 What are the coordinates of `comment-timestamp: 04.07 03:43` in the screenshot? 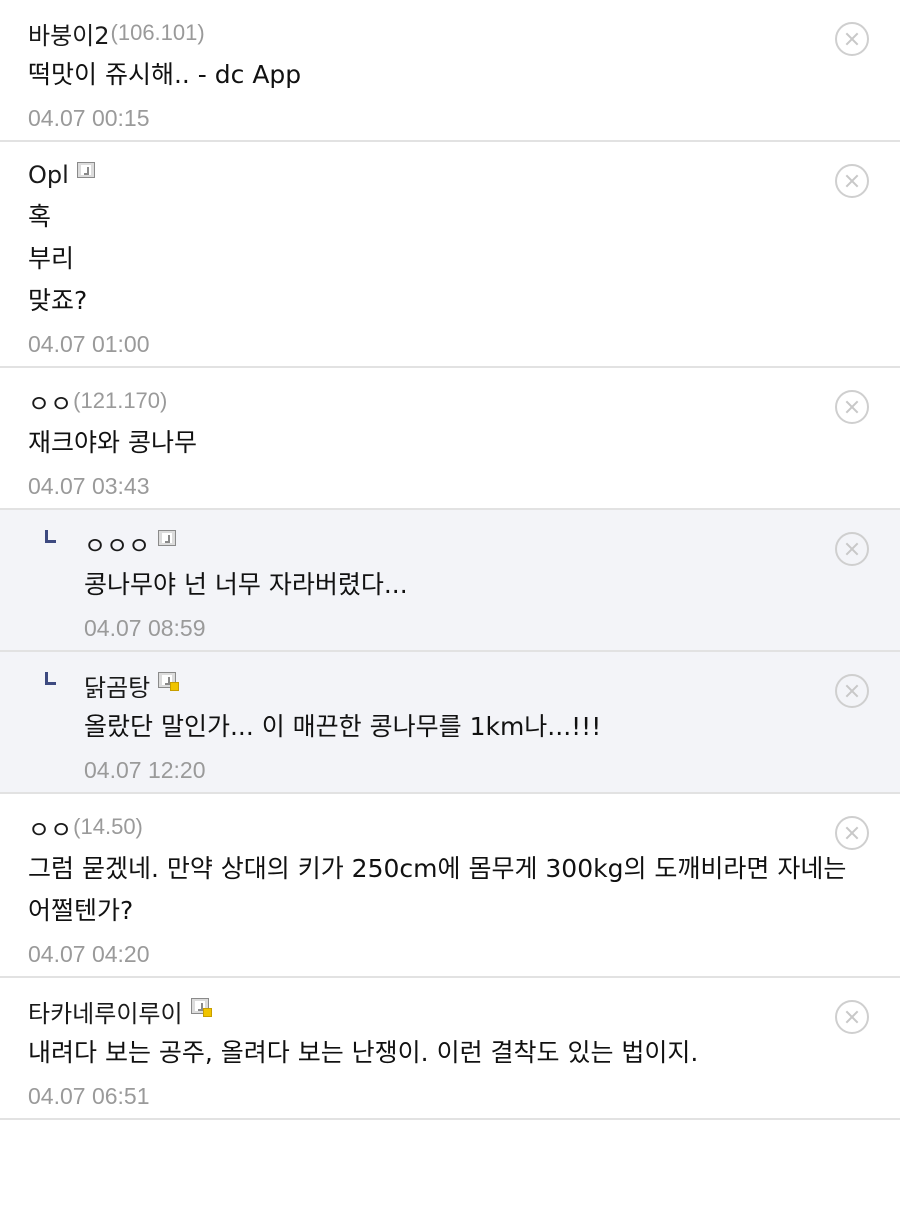 It's located at (89, 486).